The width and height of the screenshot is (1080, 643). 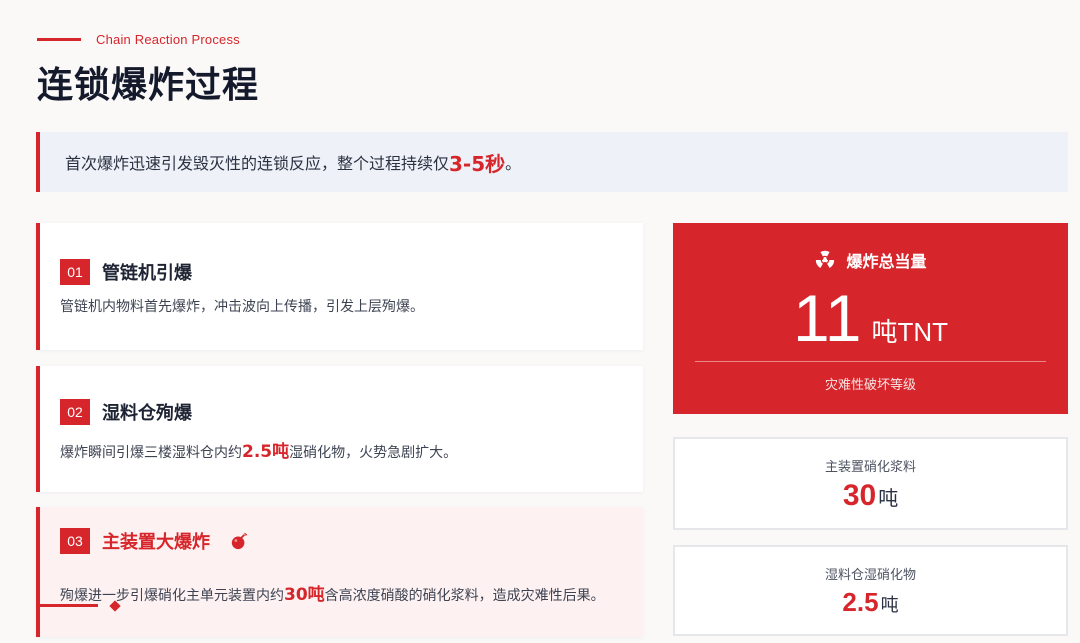 What do you see at coordinates (552, 162) in the screenshot?
I see `summary-banner: 首次爆炸迅速引发毁灭性的连锁反应，整个过程持续仅 3-5秒。` at bounding box center [552, 162].